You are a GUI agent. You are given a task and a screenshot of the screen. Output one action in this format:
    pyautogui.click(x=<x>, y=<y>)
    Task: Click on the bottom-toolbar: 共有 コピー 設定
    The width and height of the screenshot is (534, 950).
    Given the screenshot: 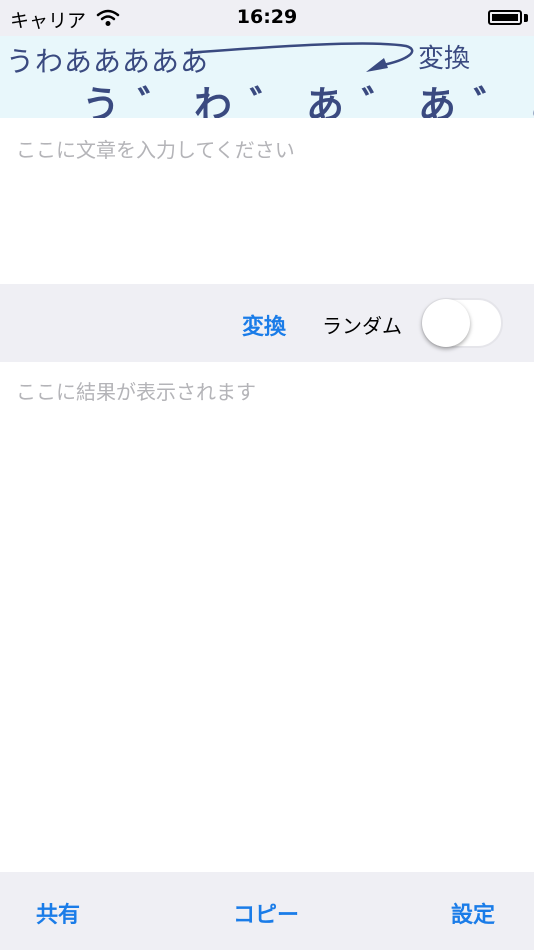 What is the action you would take?
    pyautogui.click(x=267, y=911)
    